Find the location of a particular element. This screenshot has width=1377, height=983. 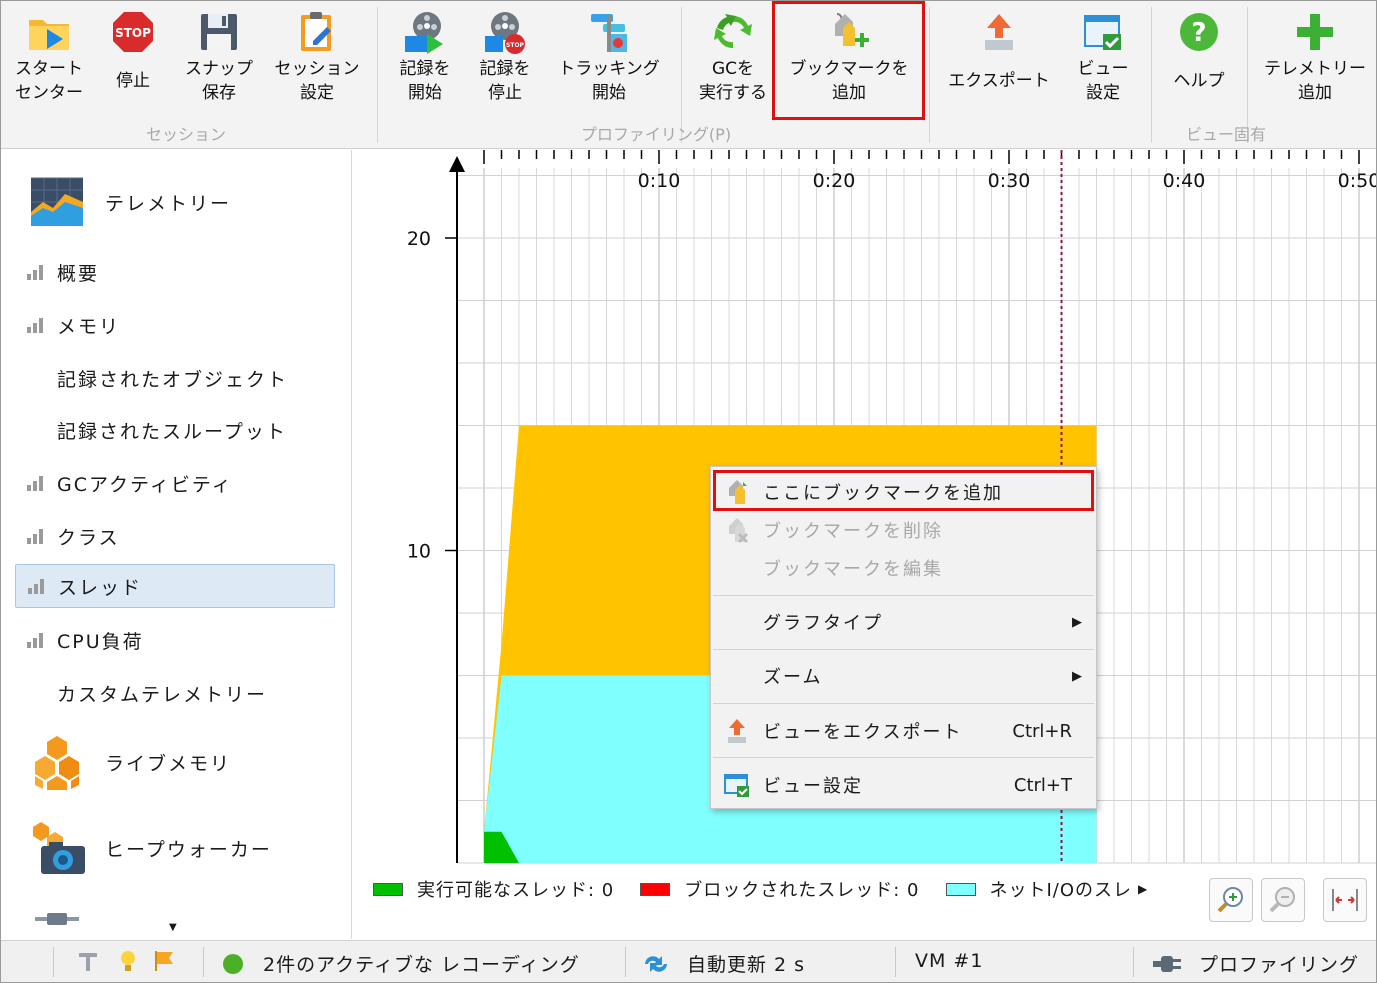

start-recording-button: 記録を 開始 is located at coordinates (425, 60).